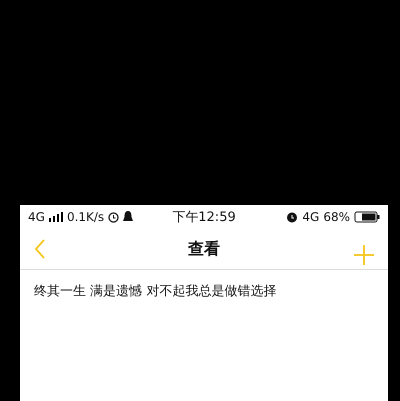 The height and width of the screenshot is (401, 400). Describe the element at coordinates (155, 292) in the screenshot. I see `message-text: 终其一生 满是遗憾 对不起我总是做错选择` at that location.